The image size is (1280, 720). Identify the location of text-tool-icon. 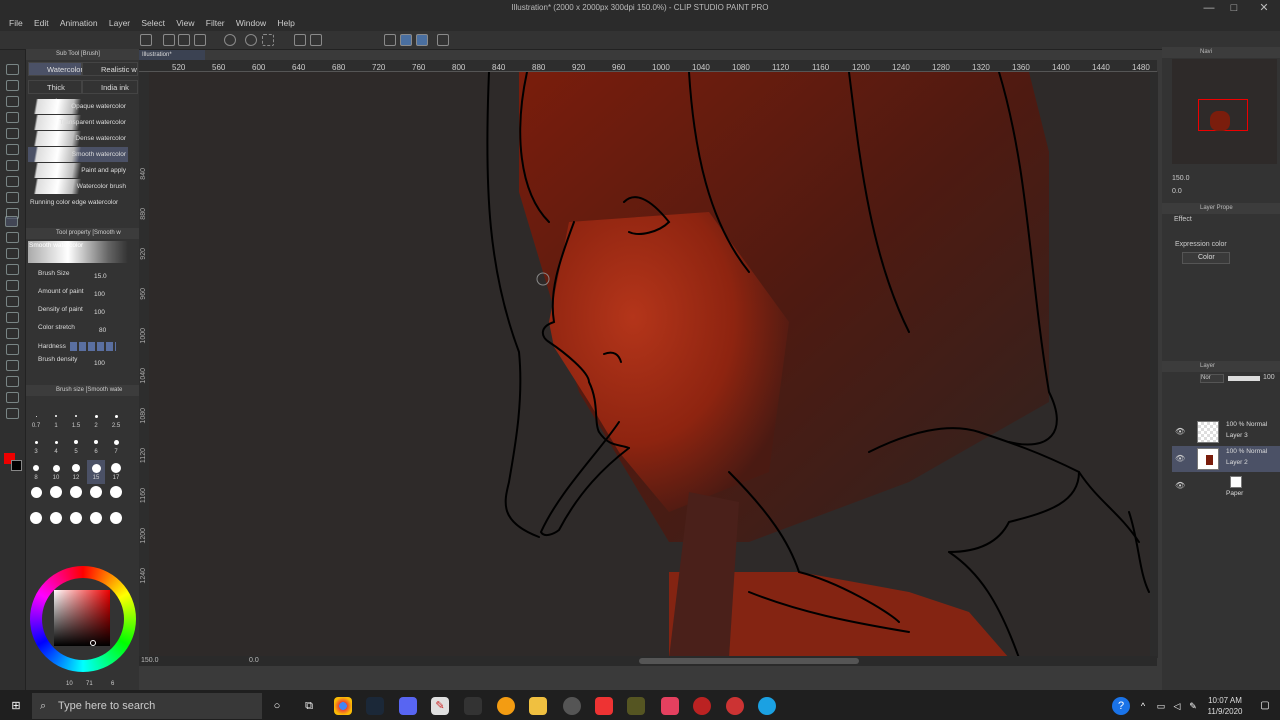
(12, 381).